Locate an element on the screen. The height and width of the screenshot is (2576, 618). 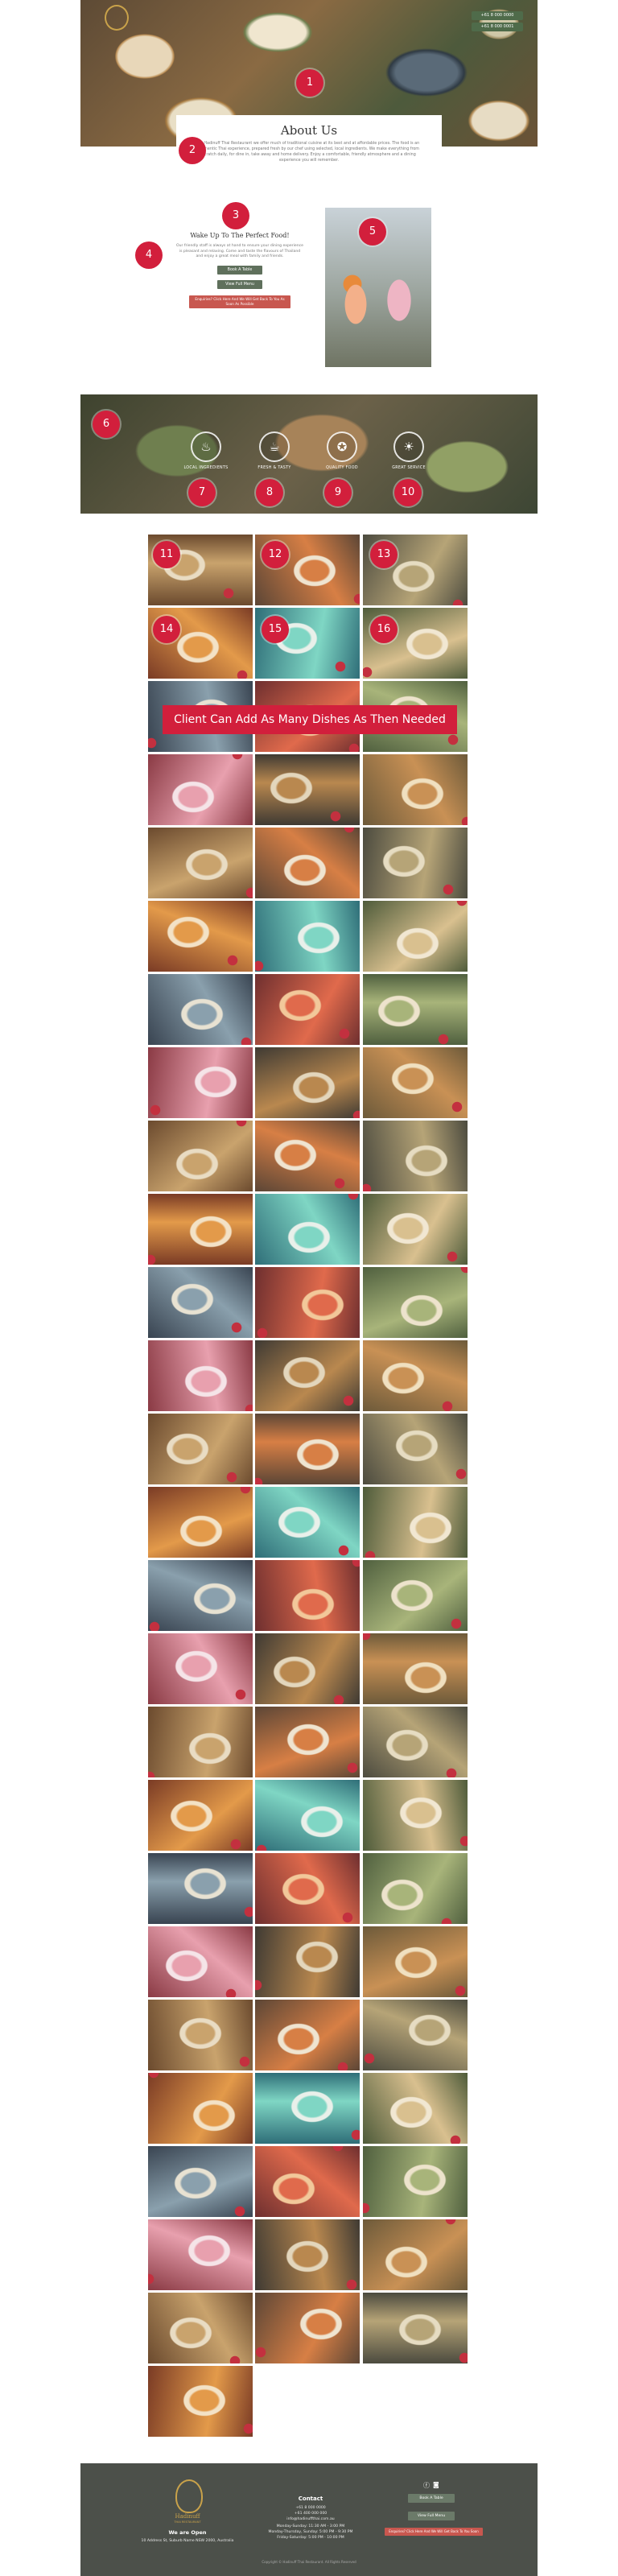
footer-mobile: +61 400 000 000 is located at coordinates (310, 2513).